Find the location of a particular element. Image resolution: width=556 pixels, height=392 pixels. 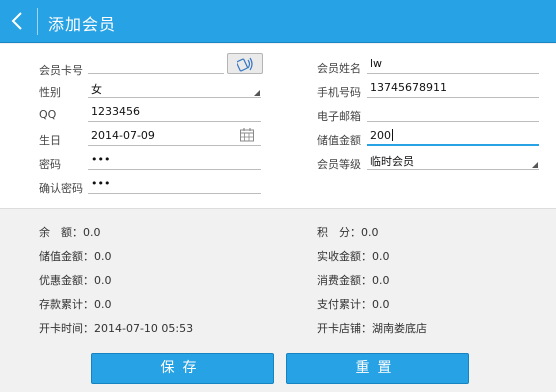

password-field: ••• is located at coordinates (174, 161).